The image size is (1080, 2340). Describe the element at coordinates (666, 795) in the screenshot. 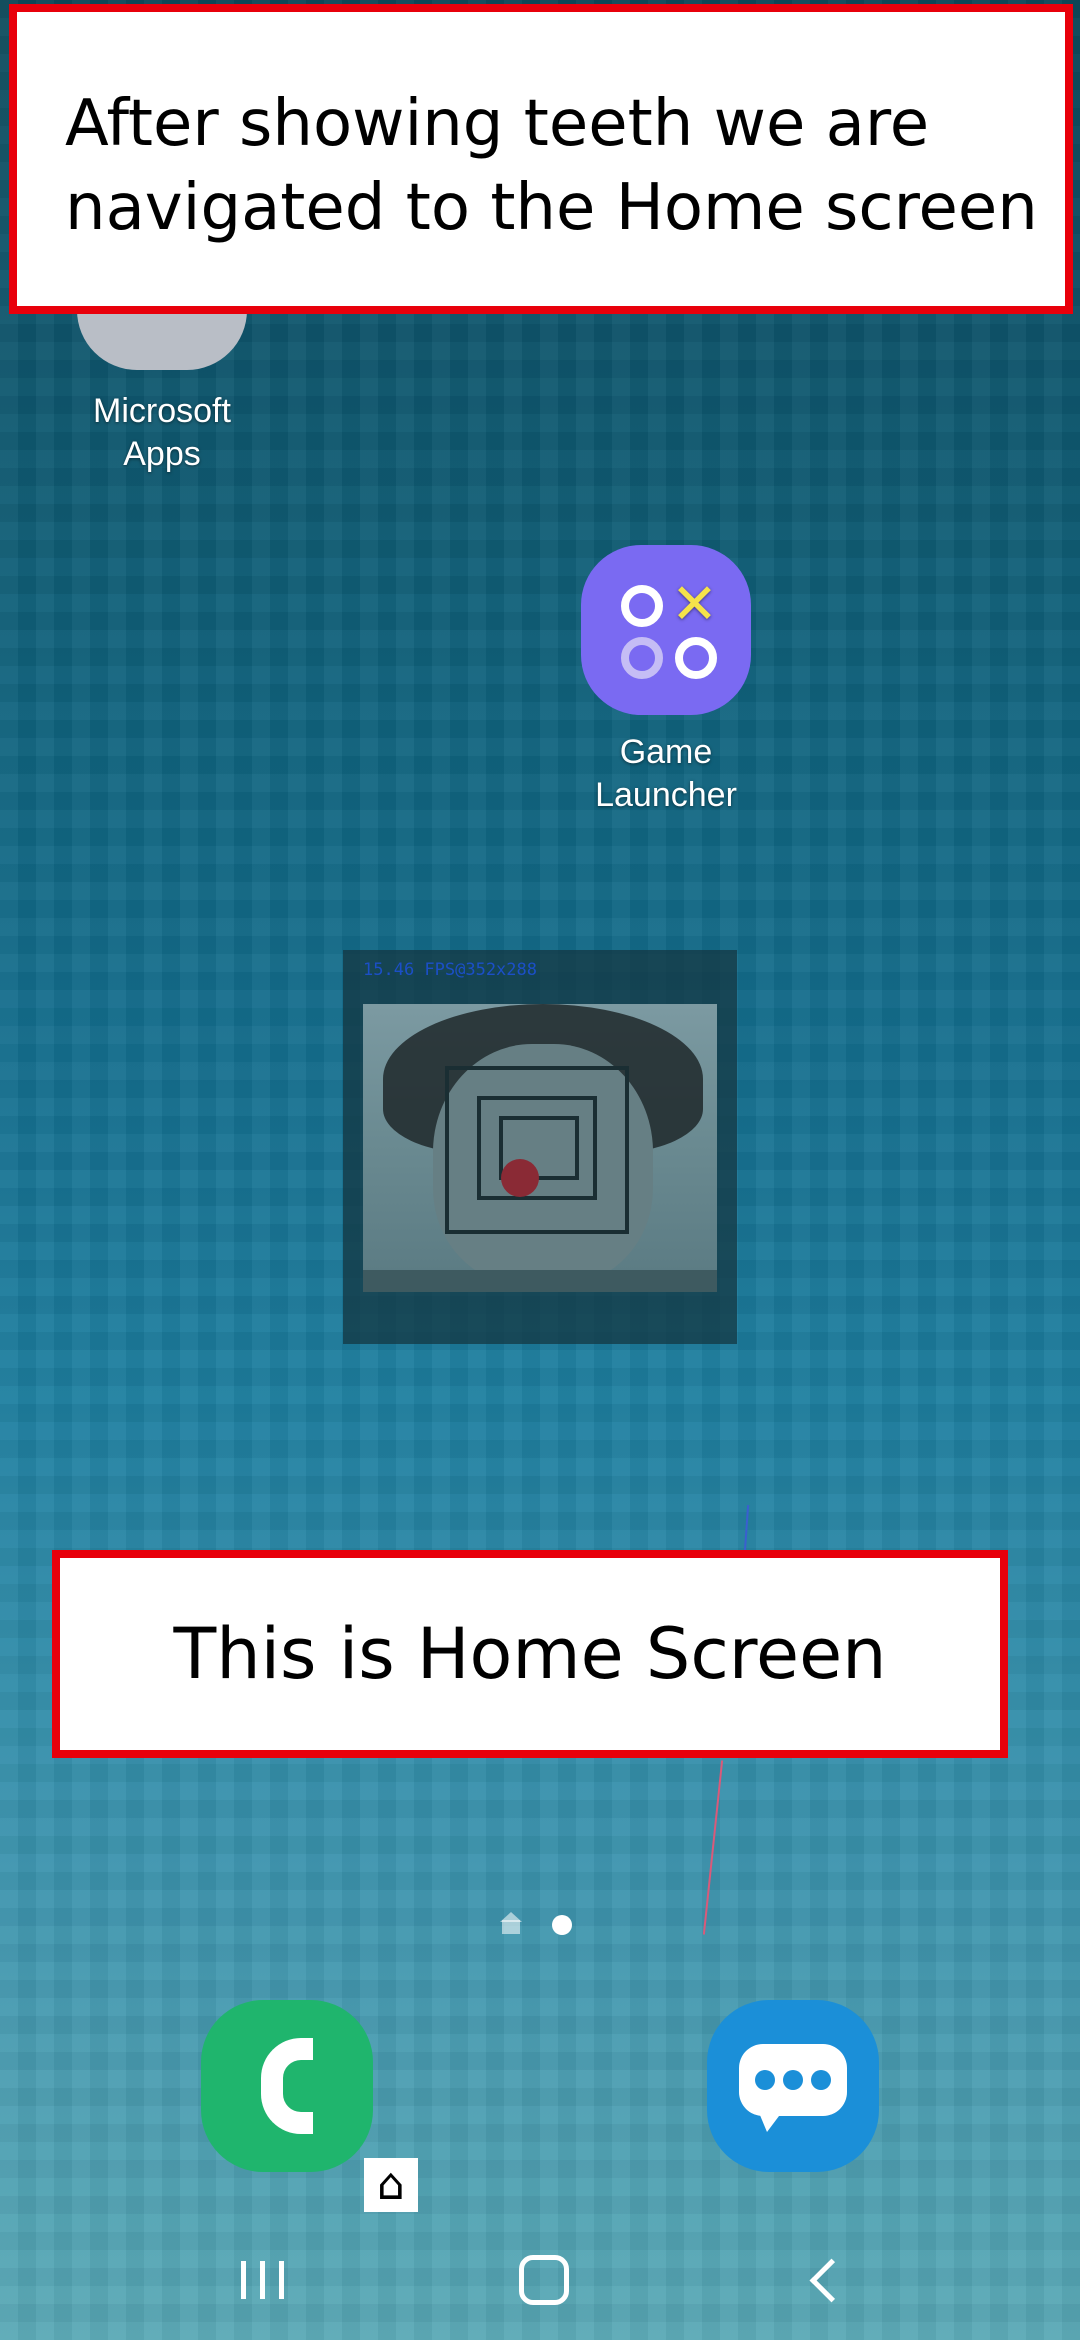

I see `app-label-line2: Launcher` at that location.